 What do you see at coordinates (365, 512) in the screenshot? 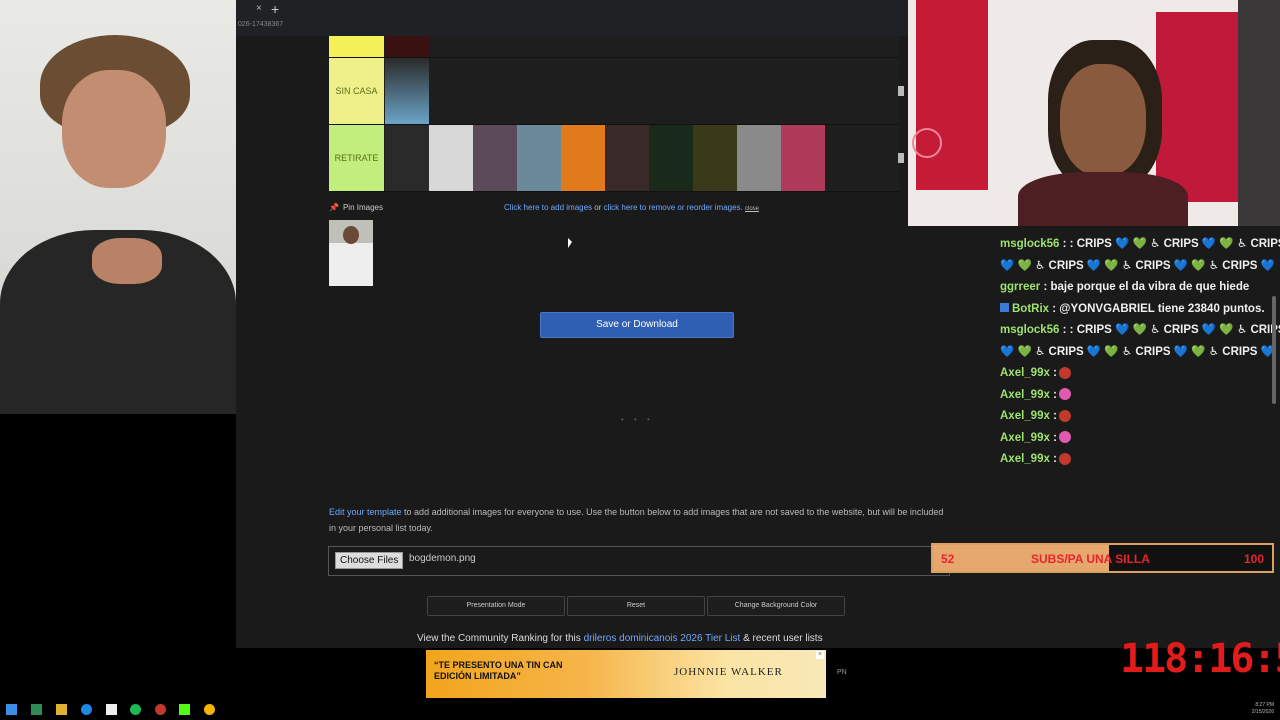
I see `edit-template-link: Edit your template` at bounding box center [365, 512].